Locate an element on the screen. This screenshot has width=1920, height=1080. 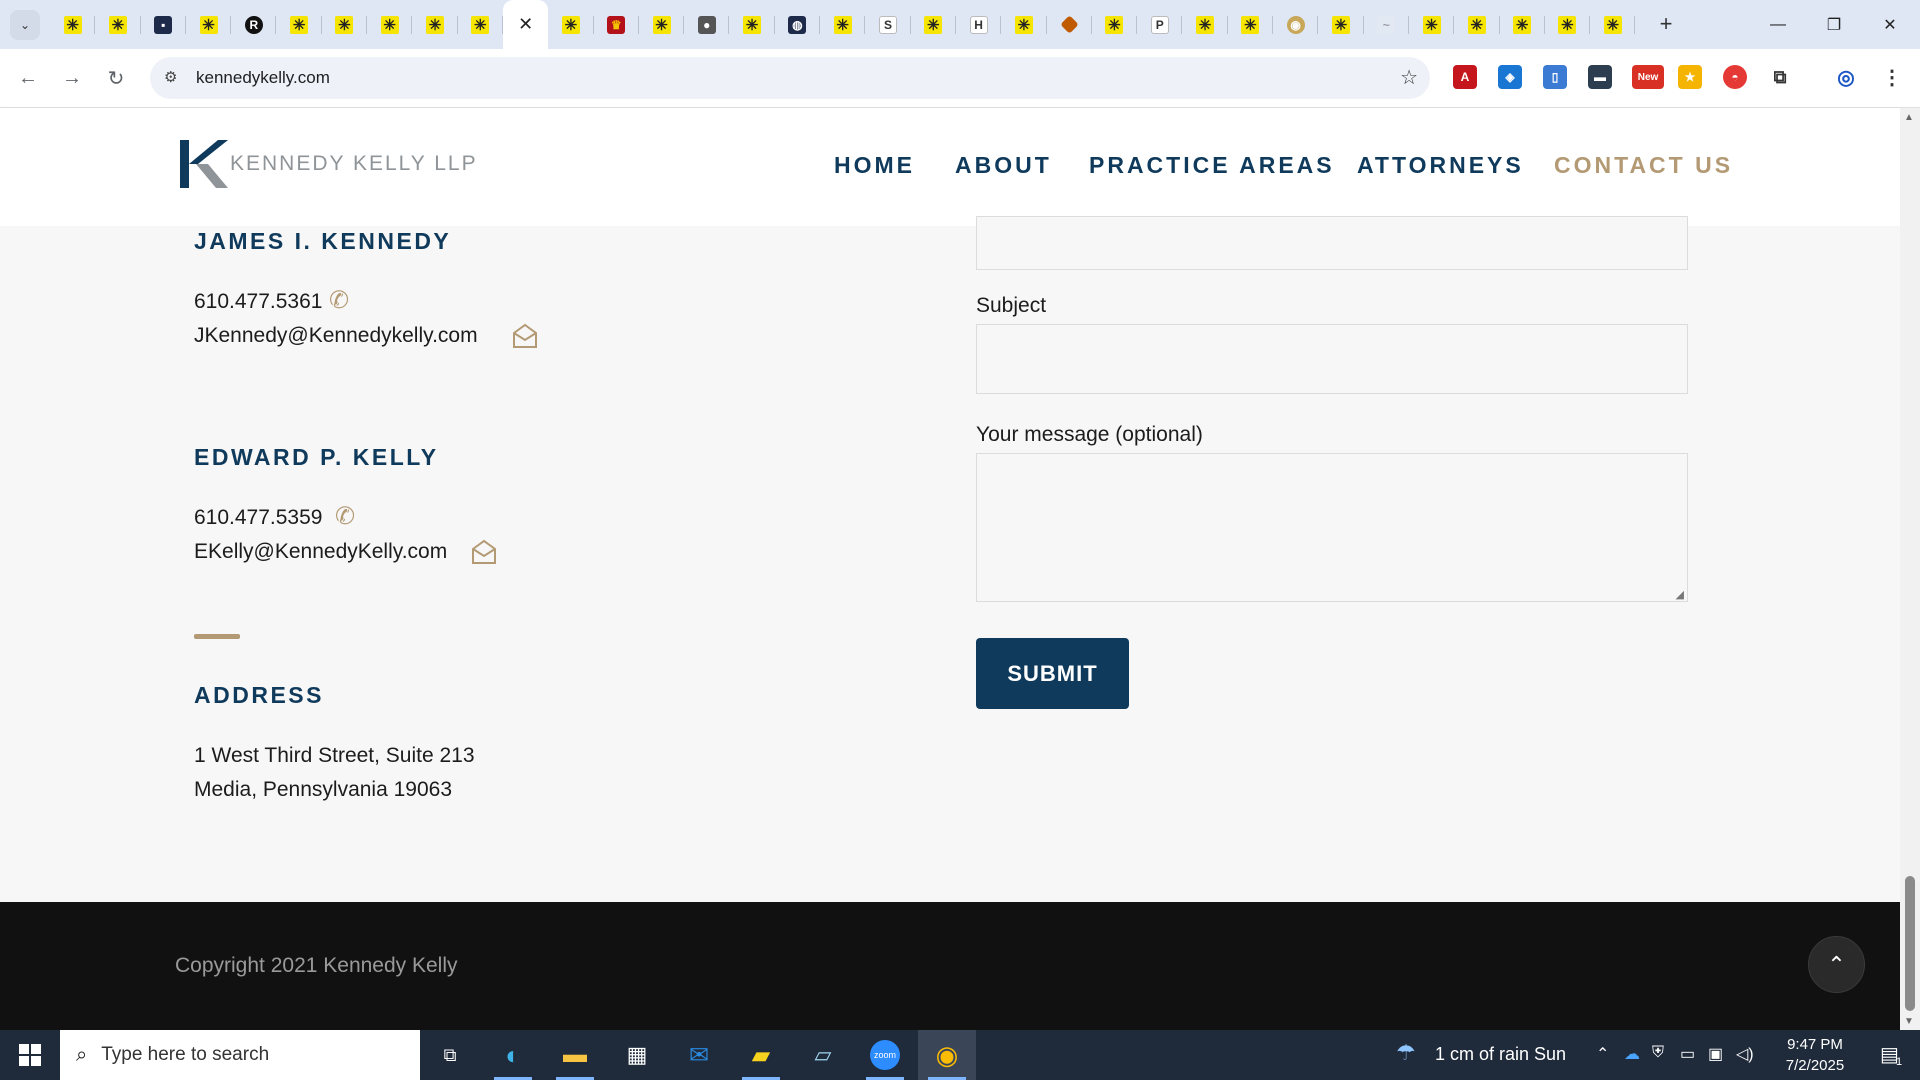
extensions-puzzle-icon: ⧉ is located at coordinates (1780, 77).